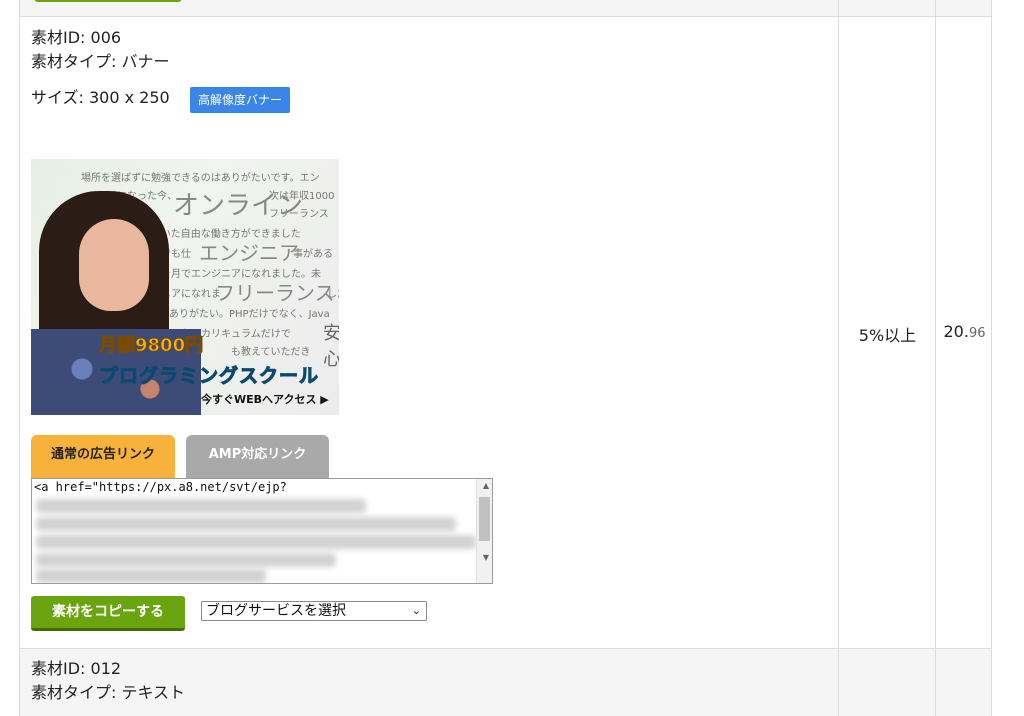 The image size is (1024, 716). Describe the element at coordinates (160, 487) in the screenshot. I see `ad-code-first-line: <a href="https://px.a8.net/svt/ejp?` at that location.